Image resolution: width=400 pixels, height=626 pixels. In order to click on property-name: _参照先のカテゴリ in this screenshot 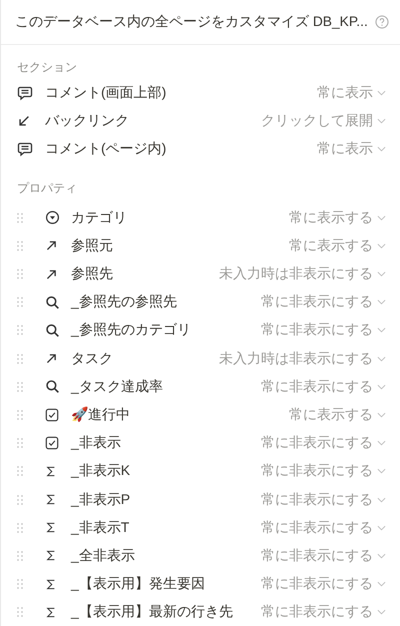, I will do `click(131, 330)`.